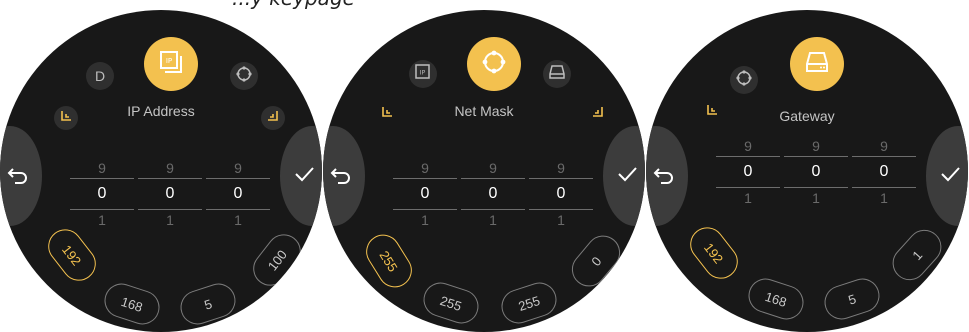  Describe the element at coordinates (389, 261) in the screenshot. I see `octet-chip-1: 255` at that location.